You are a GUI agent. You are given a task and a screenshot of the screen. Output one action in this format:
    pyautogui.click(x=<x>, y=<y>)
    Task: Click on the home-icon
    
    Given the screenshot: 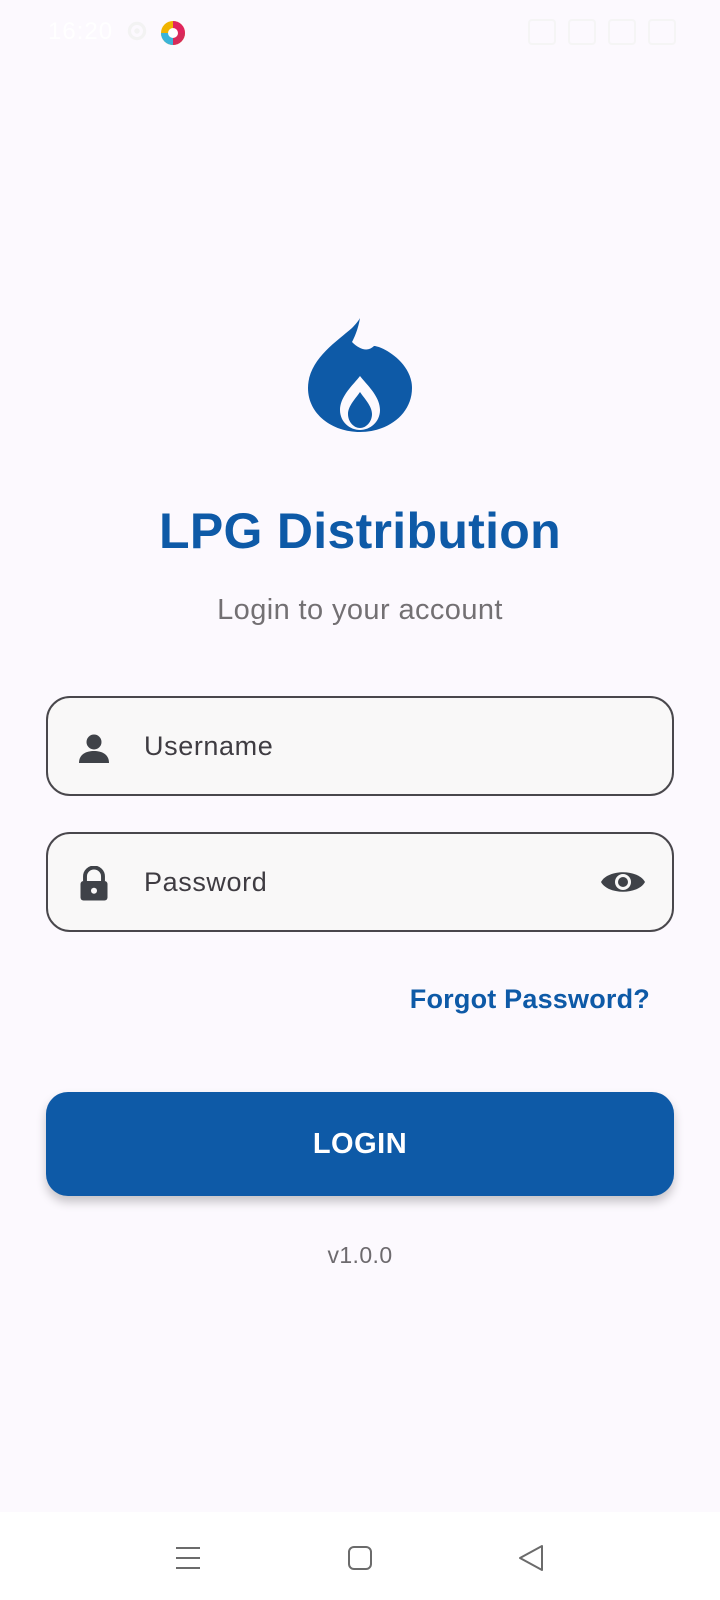 What is the action you would take?
    pyautogui.click(x=360, y=1558)
    